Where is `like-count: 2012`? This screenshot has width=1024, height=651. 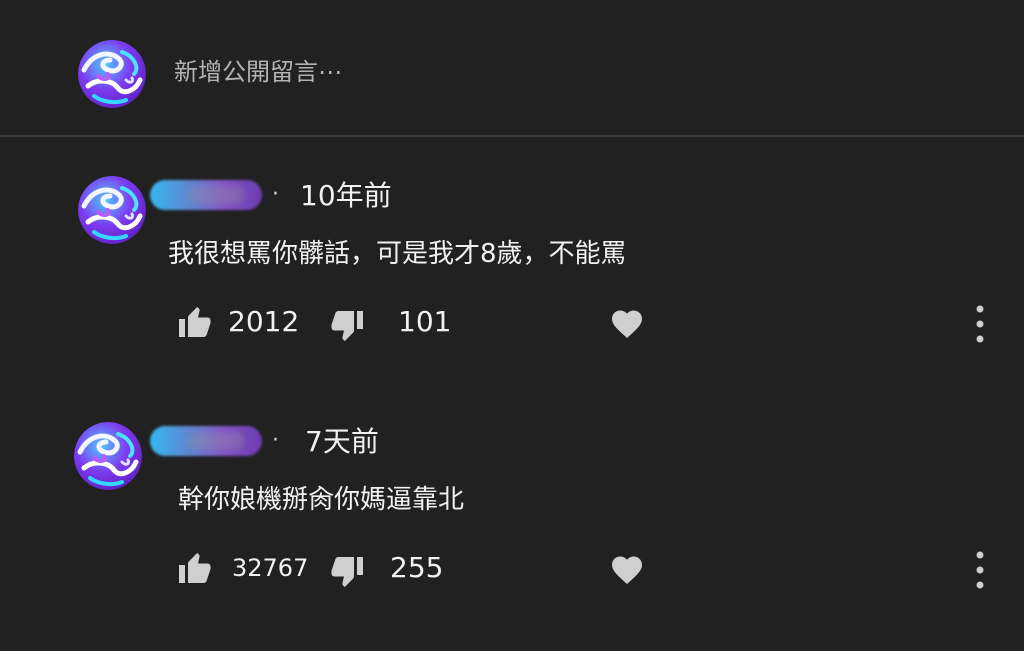
like-count: 2012 is located at coordinates (264, 321).